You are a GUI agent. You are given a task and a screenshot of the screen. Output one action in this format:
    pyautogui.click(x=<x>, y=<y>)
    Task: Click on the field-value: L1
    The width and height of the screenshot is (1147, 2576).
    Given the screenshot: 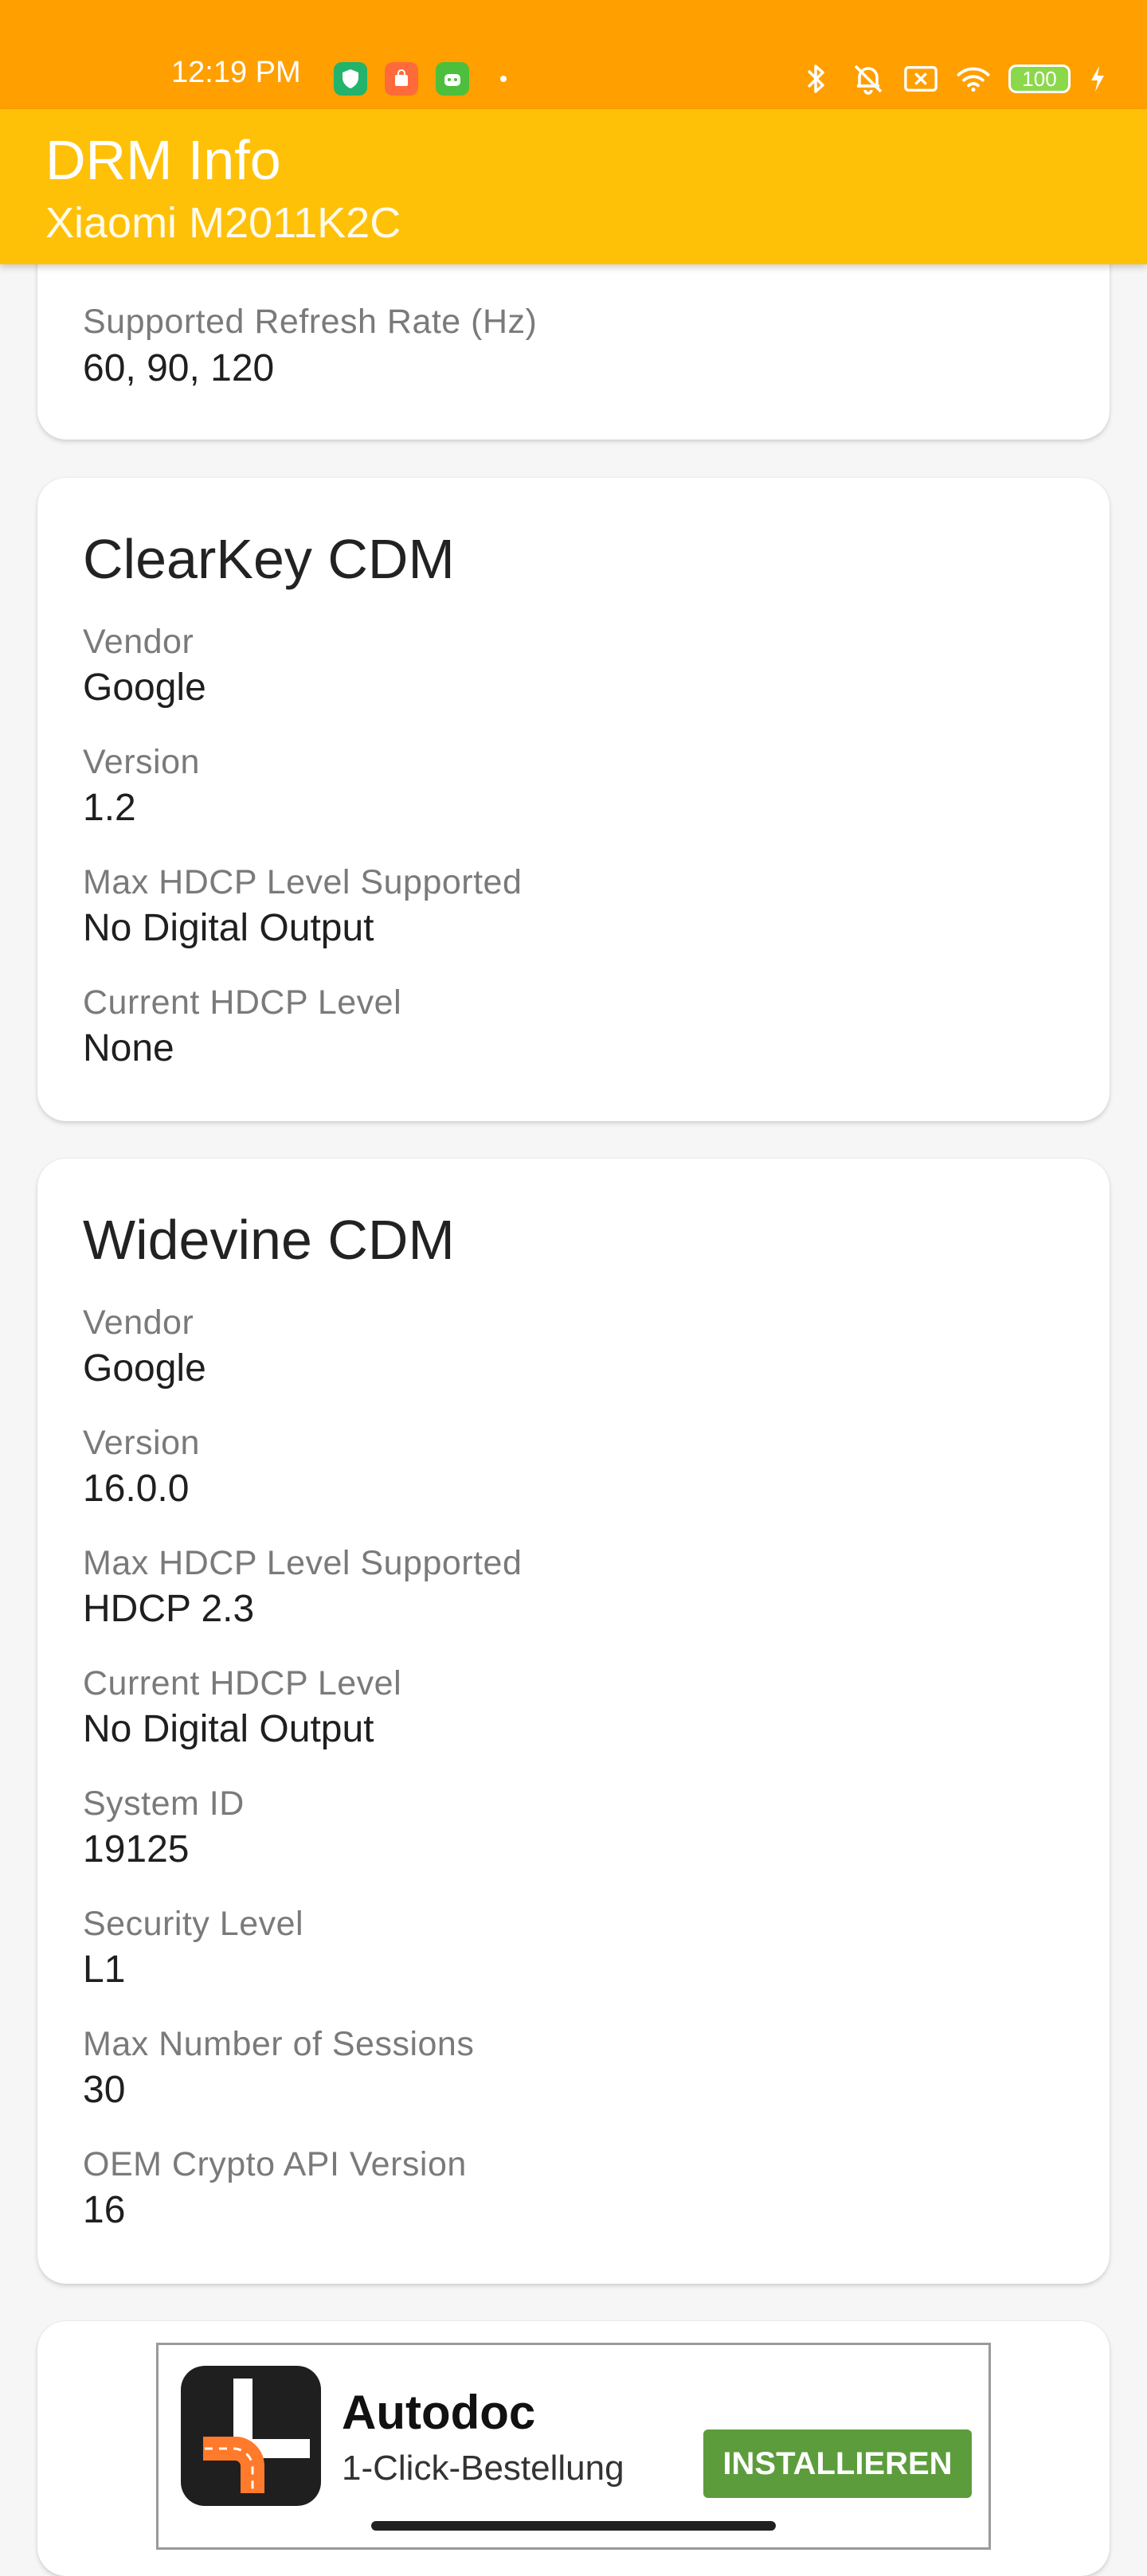 What is the action you would take?
    pyautogui.click(x=104, y=1970)
    